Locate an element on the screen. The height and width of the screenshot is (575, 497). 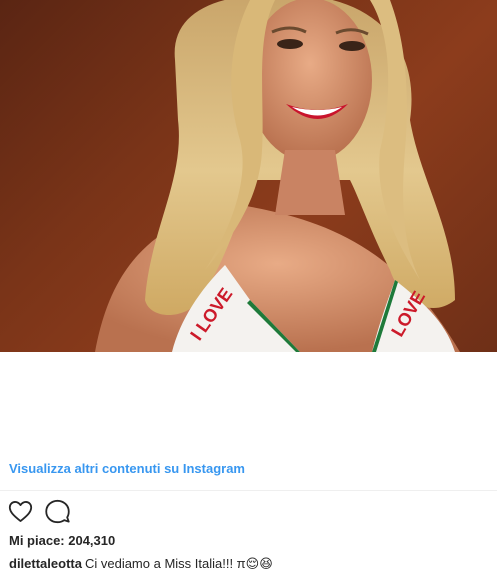
caption-text: Ci vediamo a Miss Italia!!! π😌😆 is located at coordinates (178, 563).